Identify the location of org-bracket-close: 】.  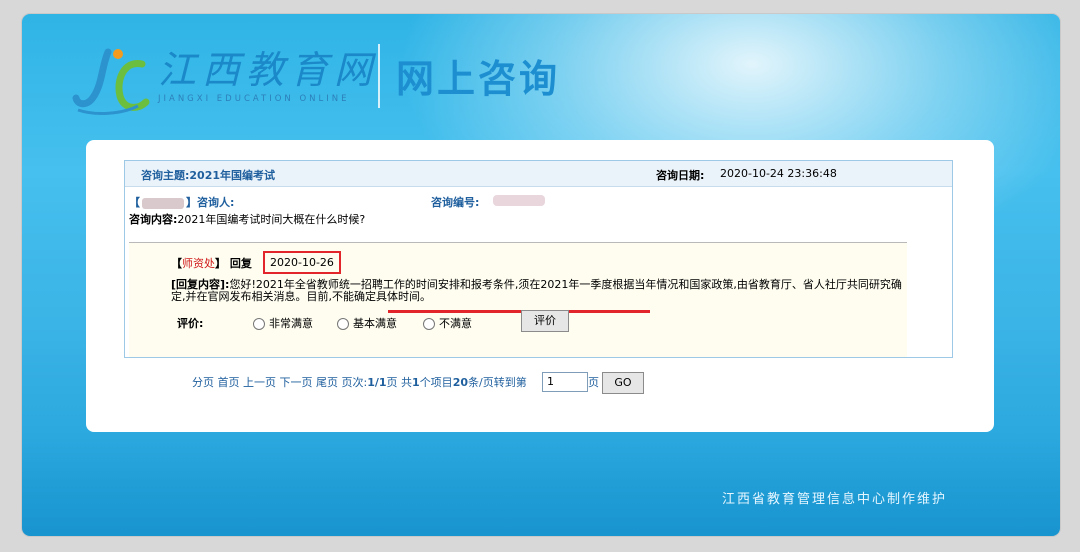
(220, 263).